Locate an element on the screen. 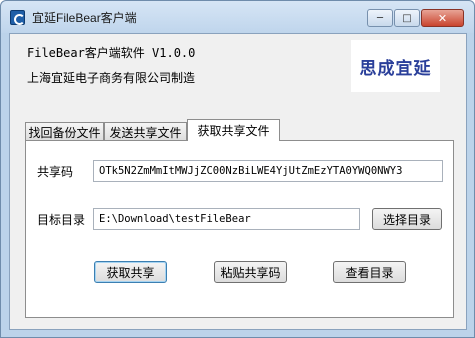 This screenshot has width=475, height=338. close-button: ✕ is located at coordinates (442, 18).